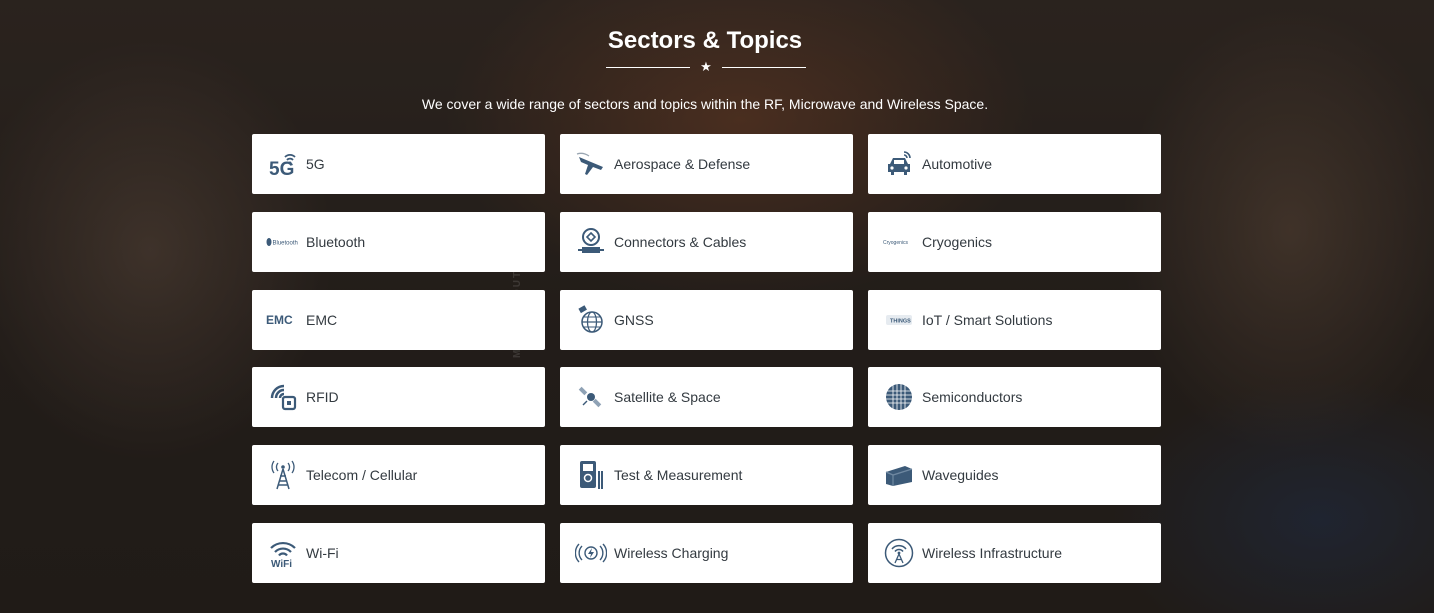  I want to click on svg-text: Cryogenics, so click(896, 243).